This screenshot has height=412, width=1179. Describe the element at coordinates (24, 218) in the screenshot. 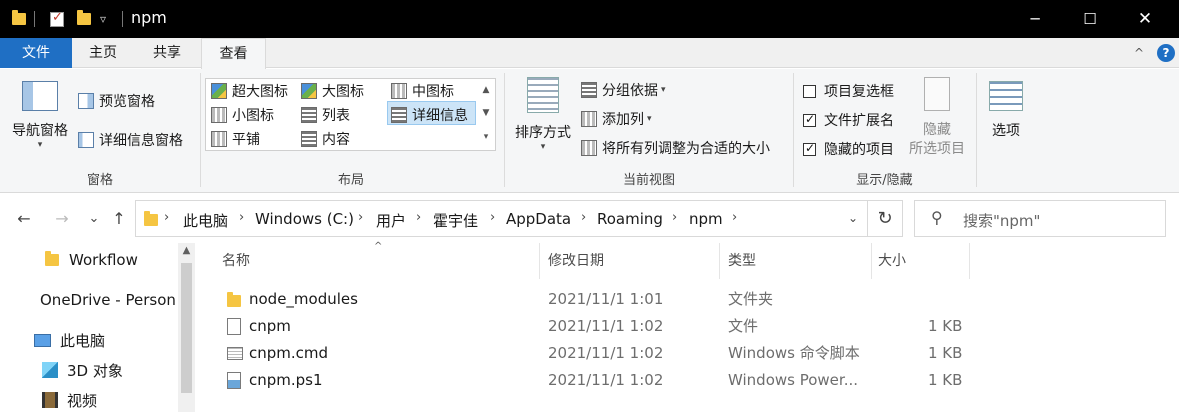

I see `back-button: ←` at that location.